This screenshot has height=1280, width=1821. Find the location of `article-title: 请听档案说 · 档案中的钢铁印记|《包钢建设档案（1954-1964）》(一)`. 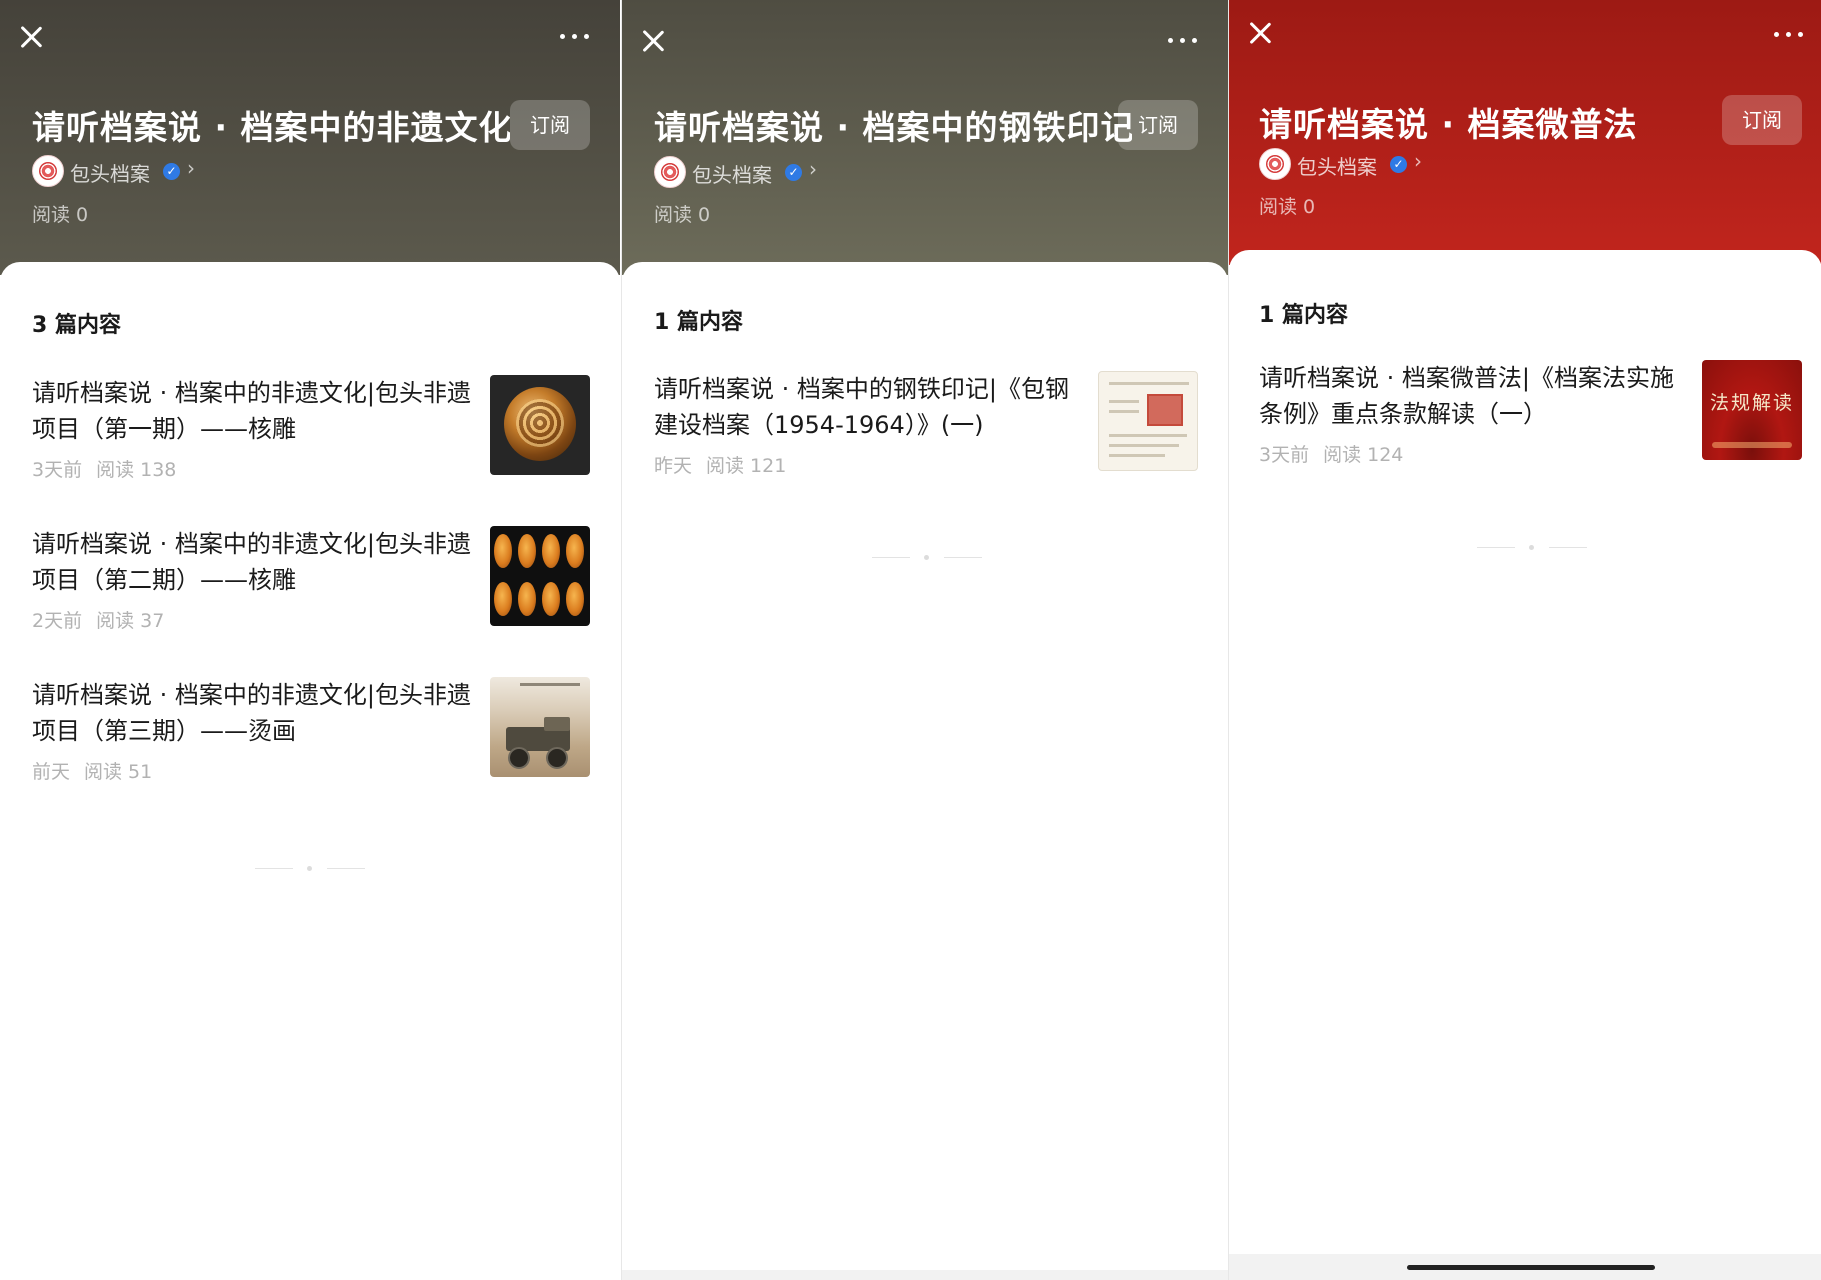

article-title: 请听档案说 · 档案中的钢铁印记|《包钢建设档案（1954-1964）》(一) is located at coordinates (861, 407).